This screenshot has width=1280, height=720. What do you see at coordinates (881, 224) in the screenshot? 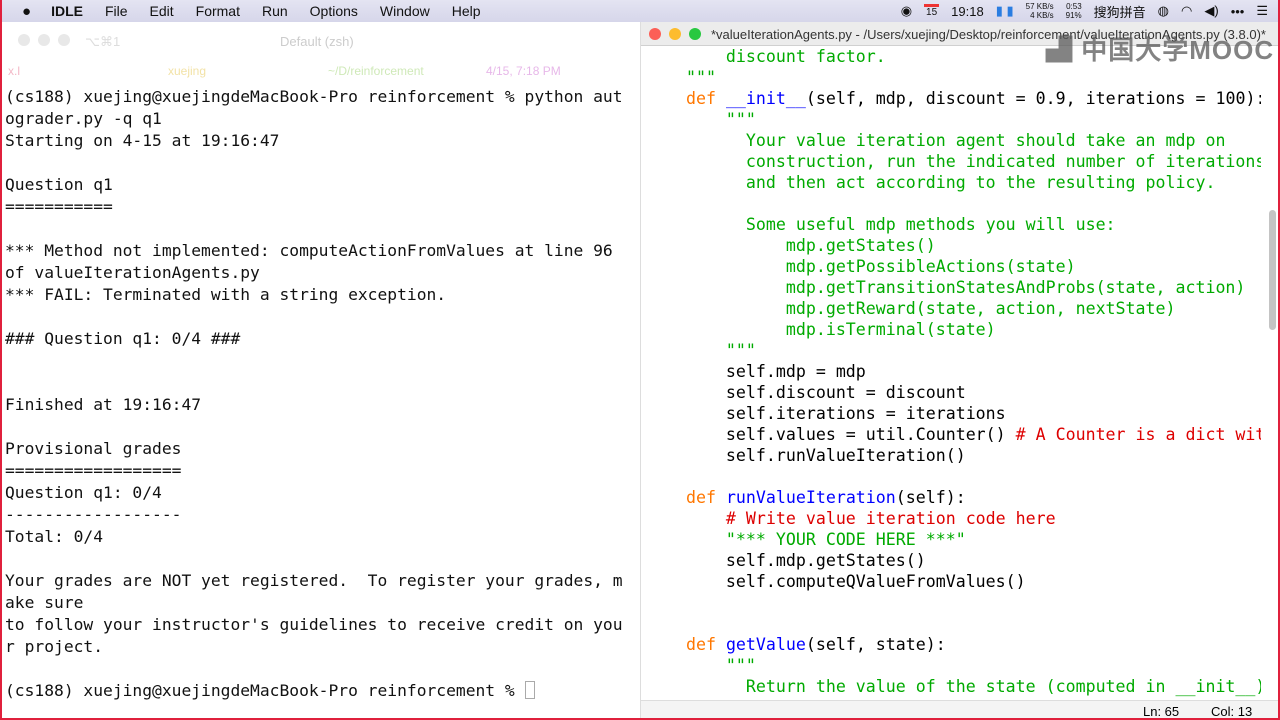
I see `code-token: Some useful mdp methods you will use:` at bounding box center [881, 224].